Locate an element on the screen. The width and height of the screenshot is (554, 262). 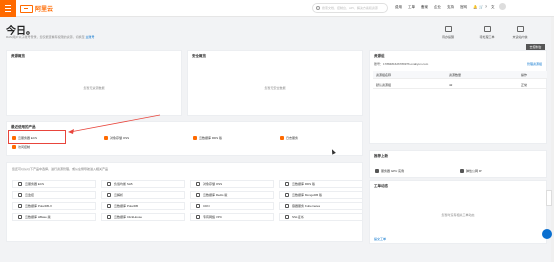
eip-icon is located at coordinates (462, 170).